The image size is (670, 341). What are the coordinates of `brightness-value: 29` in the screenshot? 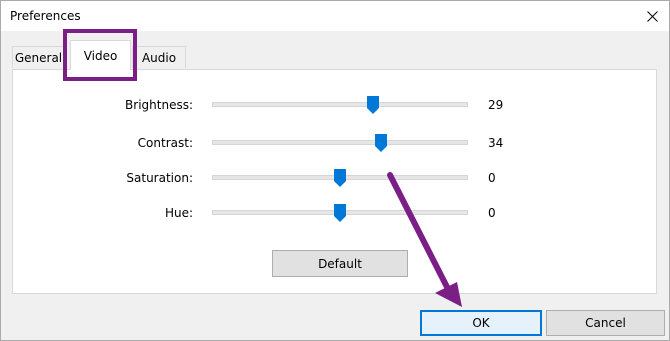 It's located at (496, 105).